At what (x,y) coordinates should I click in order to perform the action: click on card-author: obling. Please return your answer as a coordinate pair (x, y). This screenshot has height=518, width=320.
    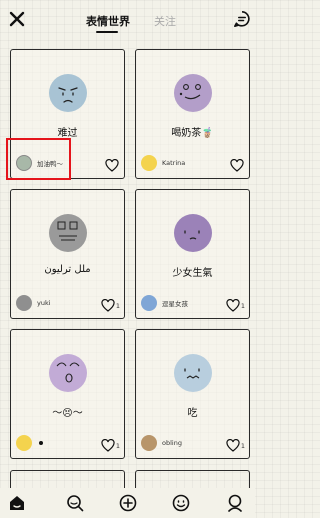
    Looking at the image, I should click on (161, 443).